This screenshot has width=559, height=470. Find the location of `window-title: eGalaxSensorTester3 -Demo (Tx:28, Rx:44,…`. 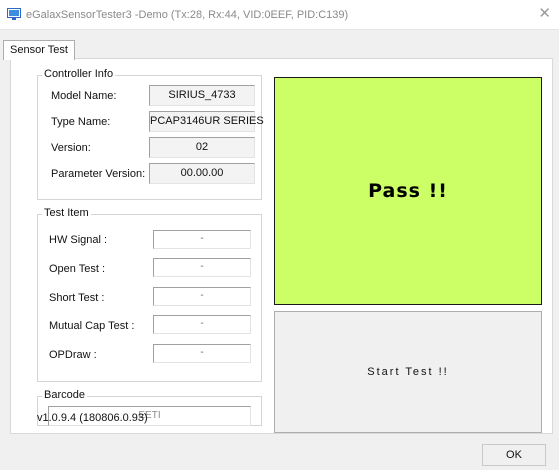

window-title: eGalaxSensorTester3 -Demo (Tx:28, Rx:44,… is located at coordinates (187, 15).